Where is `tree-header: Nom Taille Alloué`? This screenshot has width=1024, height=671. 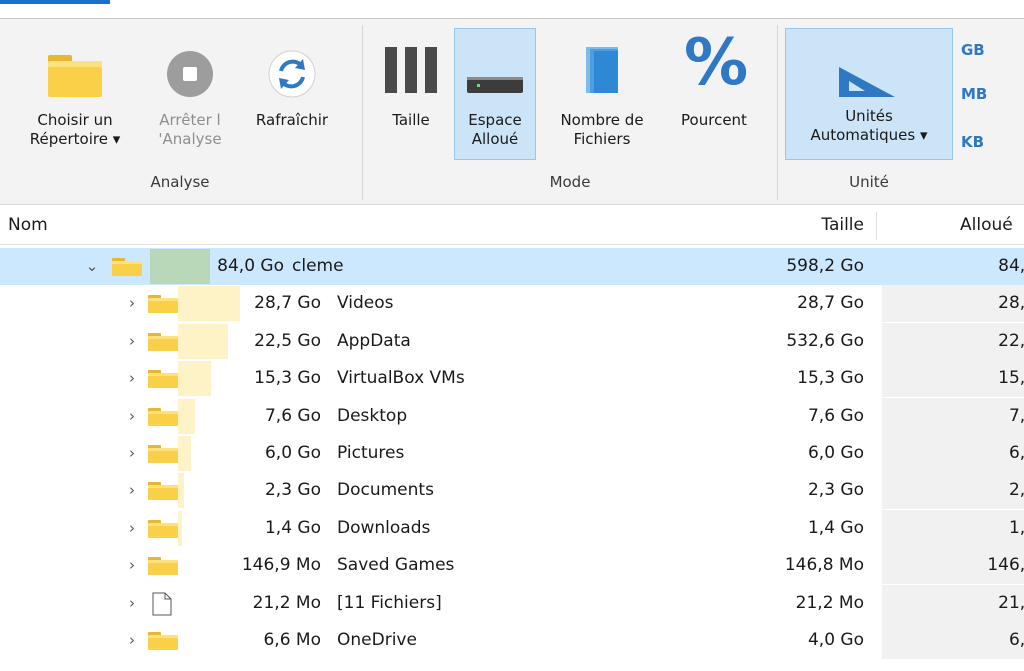
tree-header: Nom Taille Alloué is located at coordinates (512, 225).